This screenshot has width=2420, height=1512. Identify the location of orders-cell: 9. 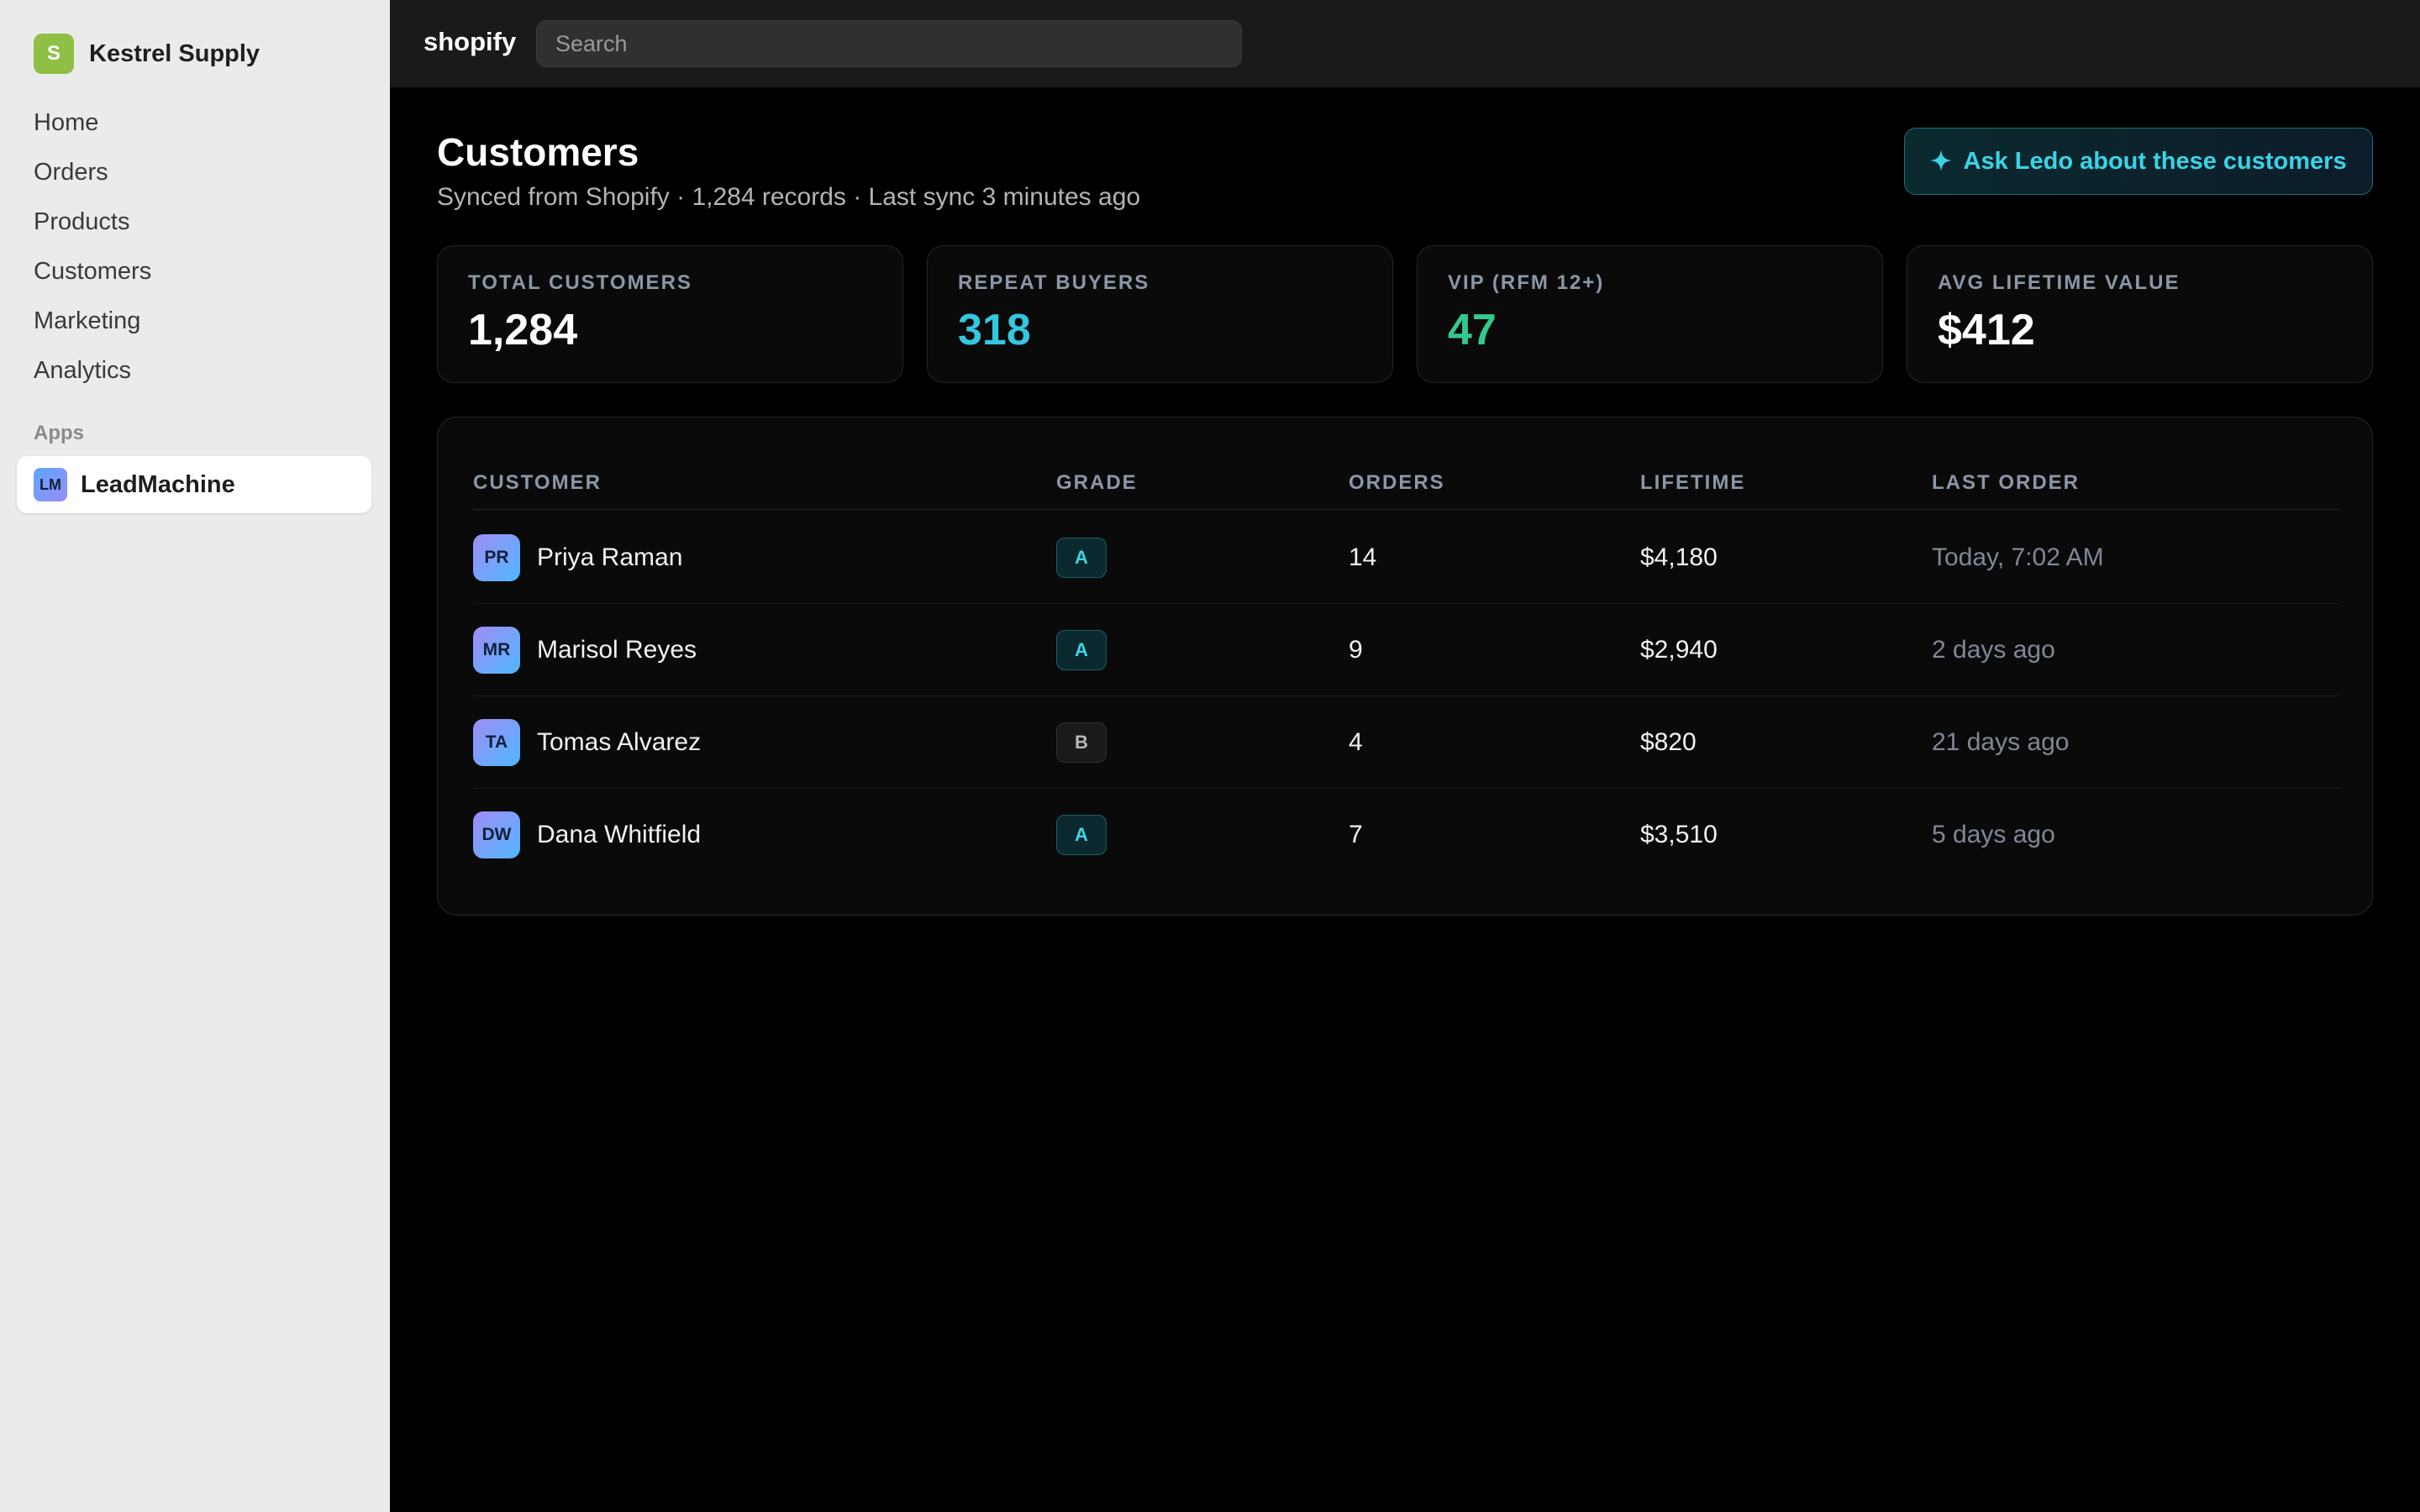
(1356, 650).